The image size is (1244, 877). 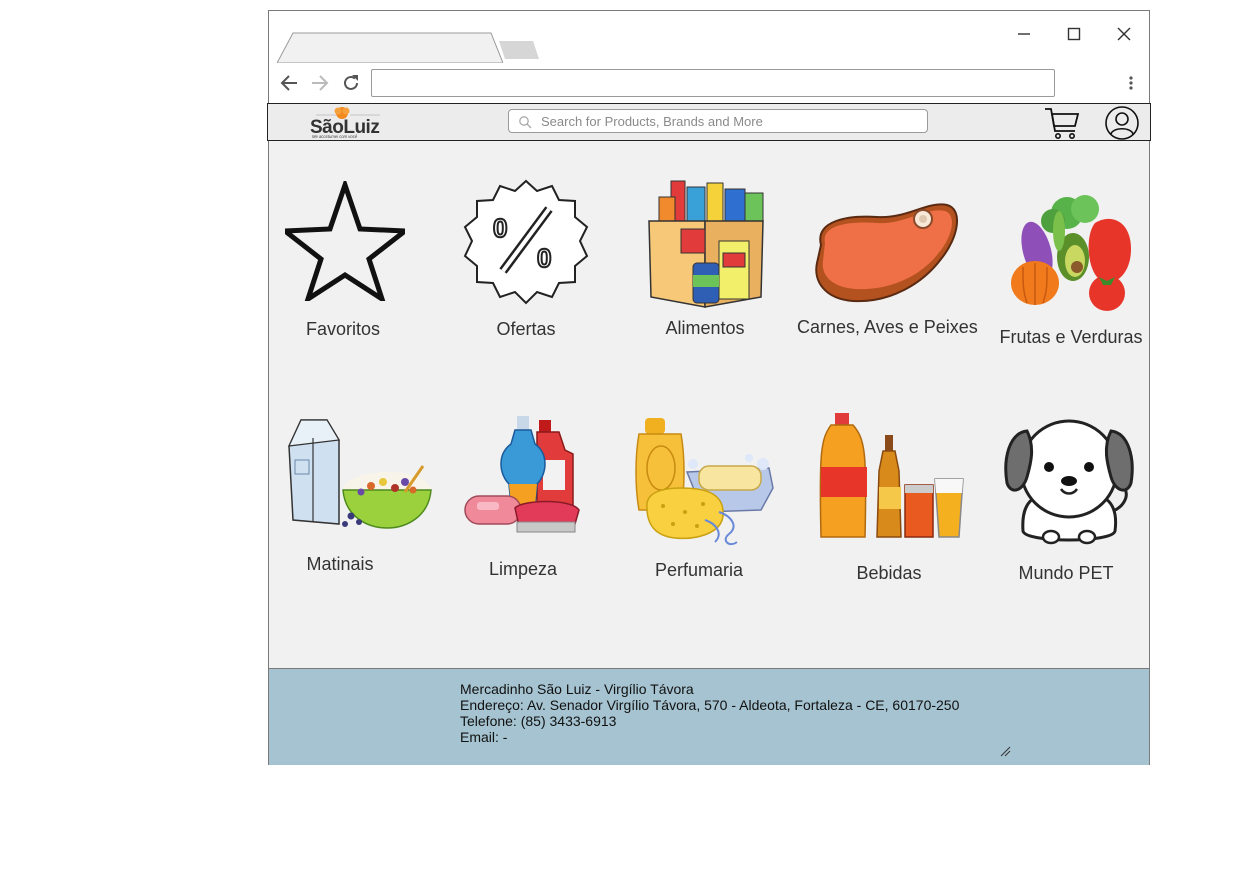 I want to click on store-email: Email: -, so click(x=484, y=737).